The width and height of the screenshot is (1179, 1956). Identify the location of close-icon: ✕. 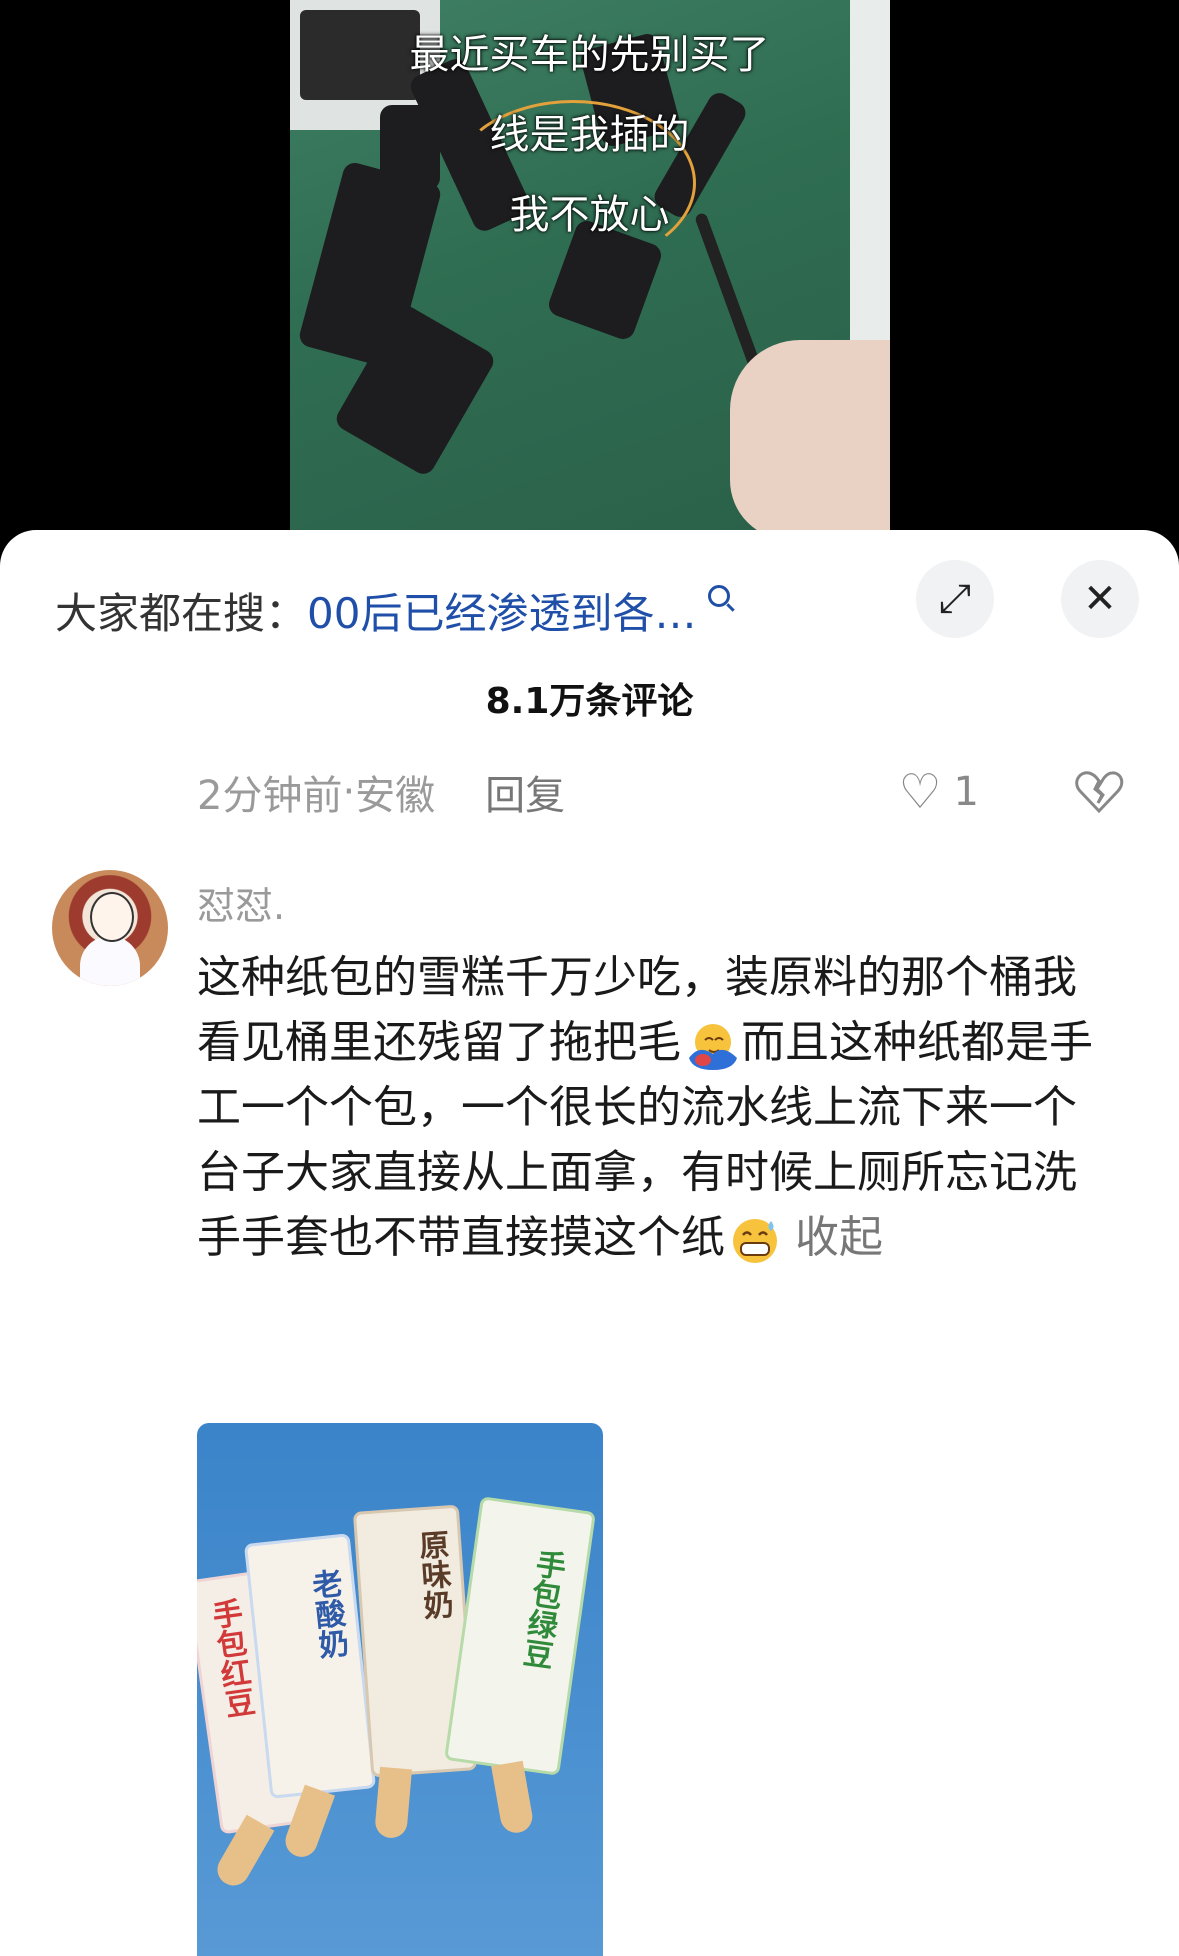
(1100, 599).